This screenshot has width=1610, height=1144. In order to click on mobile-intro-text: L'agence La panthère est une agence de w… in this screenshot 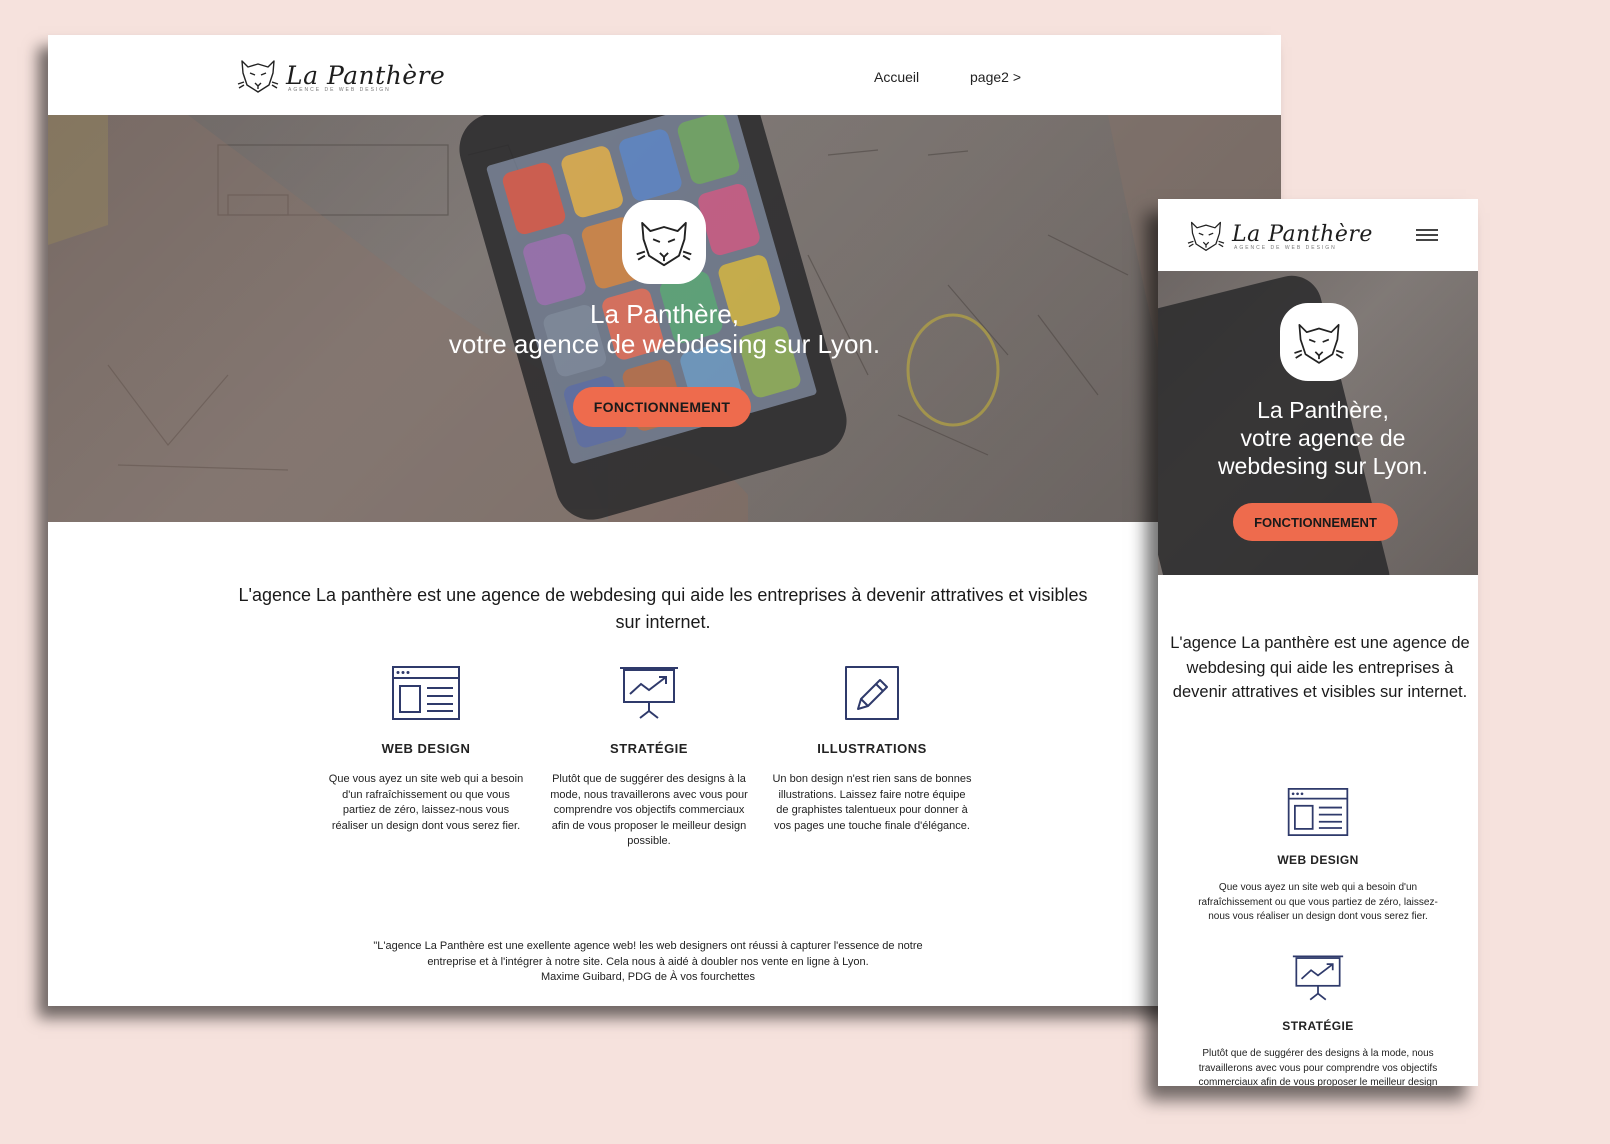, I will do `click(1320, 667)`.